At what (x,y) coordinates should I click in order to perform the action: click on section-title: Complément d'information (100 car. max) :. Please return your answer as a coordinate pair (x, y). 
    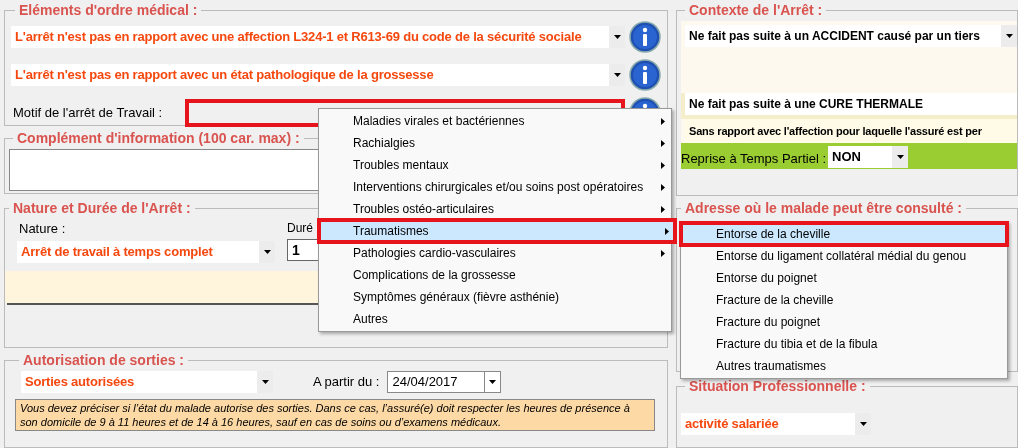
    Looking at the image, I should click on (158, 138).